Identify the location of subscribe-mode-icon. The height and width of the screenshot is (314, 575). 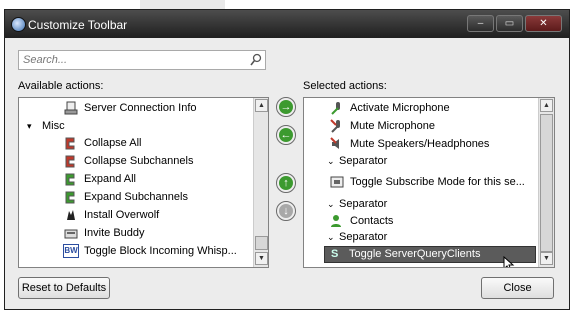
(337, 182).